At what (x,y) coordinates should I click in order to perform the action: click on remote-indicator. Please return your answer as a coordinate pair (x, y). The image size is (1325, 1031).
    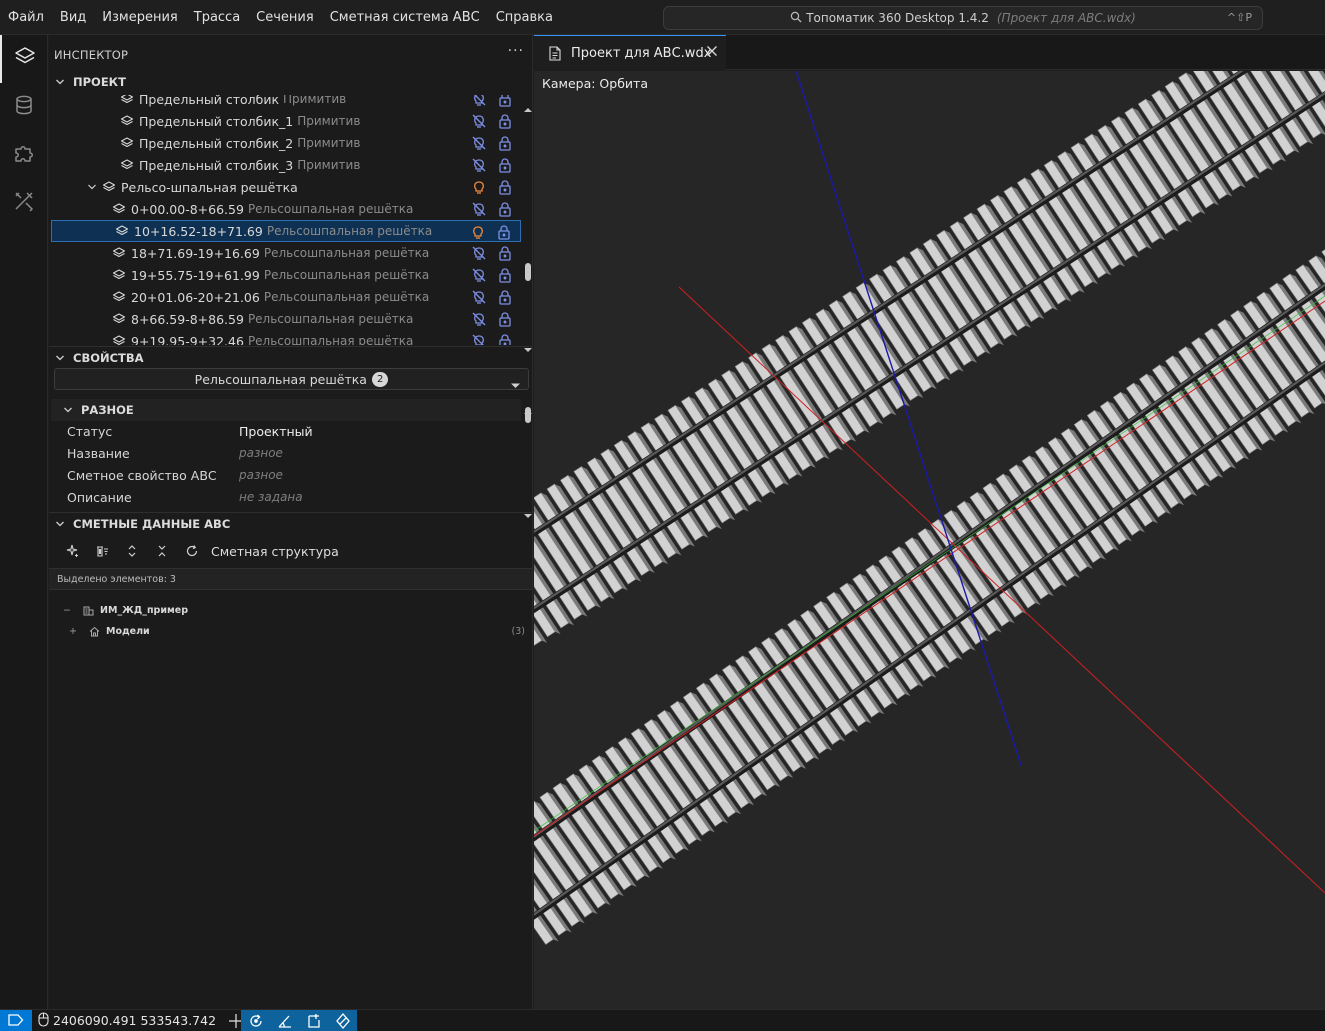
    Looking at the image, I should click on (16, 1020).